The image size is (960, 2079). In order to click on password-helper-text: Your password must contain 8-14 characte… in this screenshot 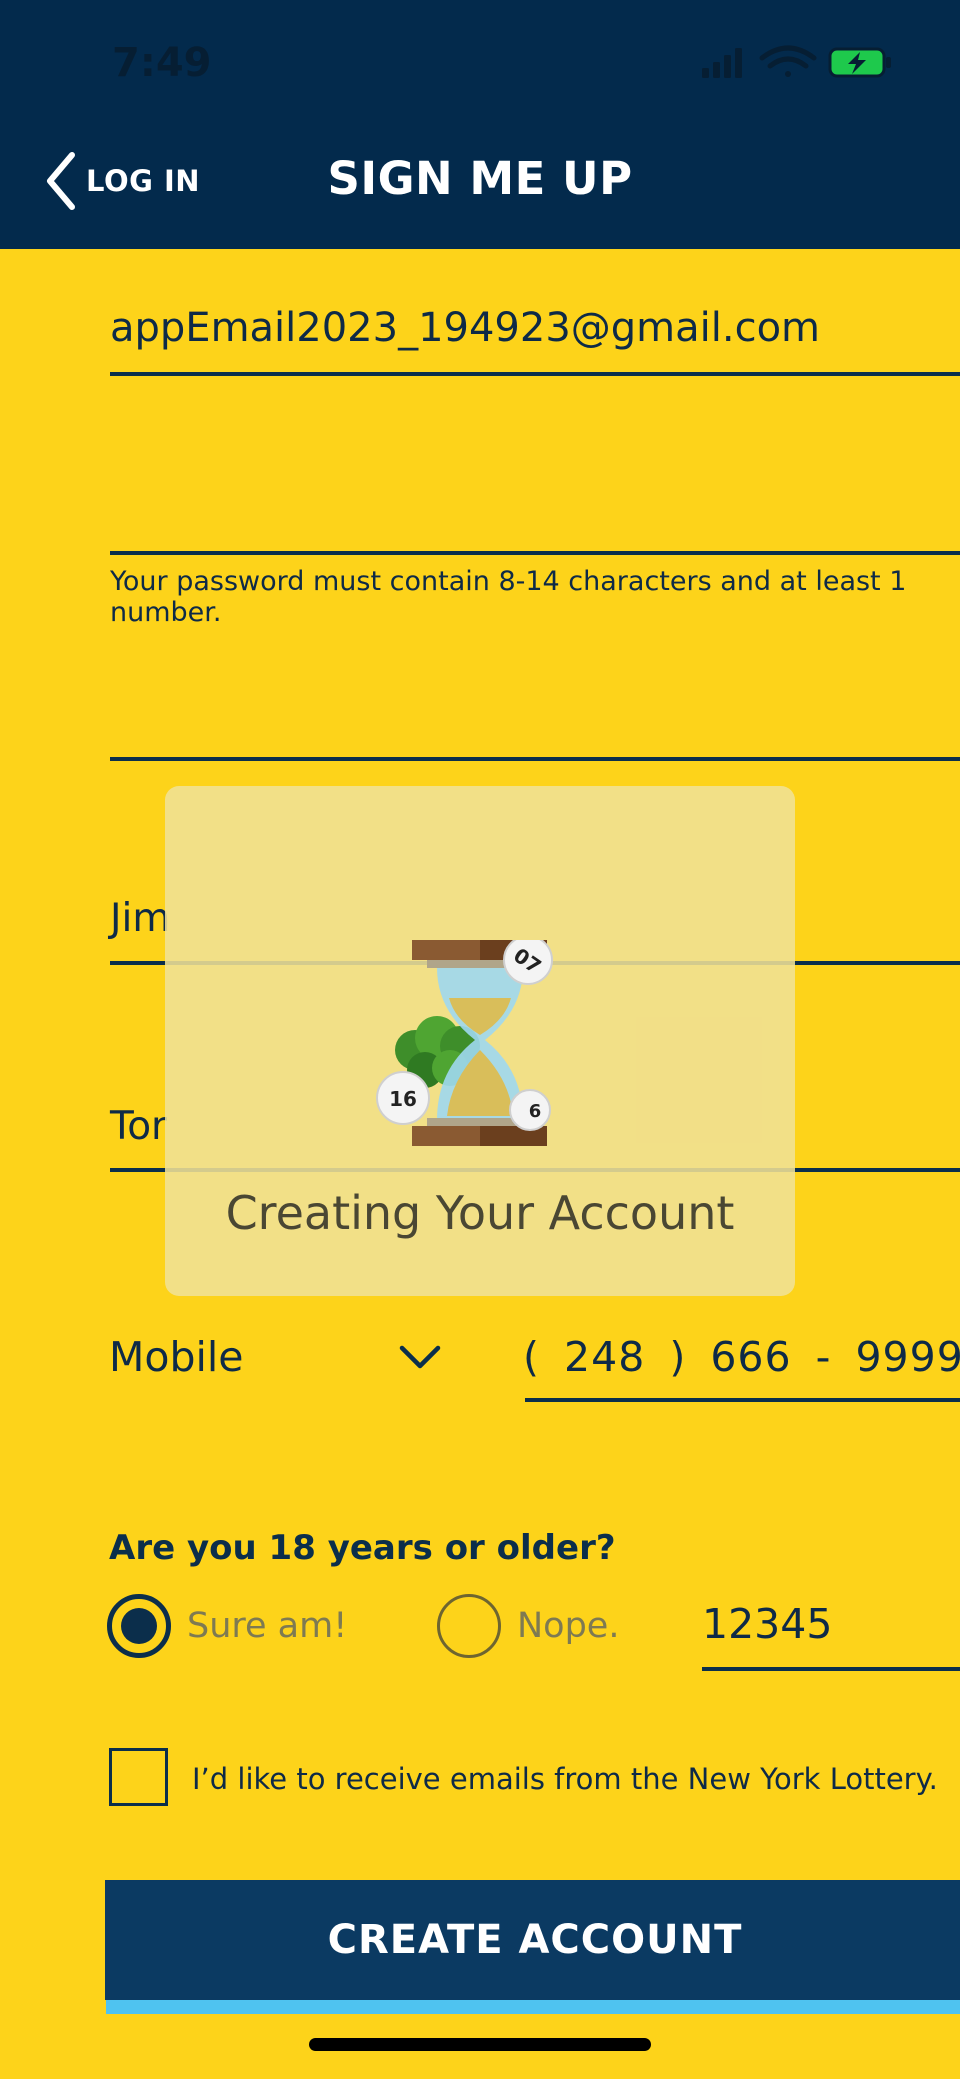, I will do `click(508, 597)`.